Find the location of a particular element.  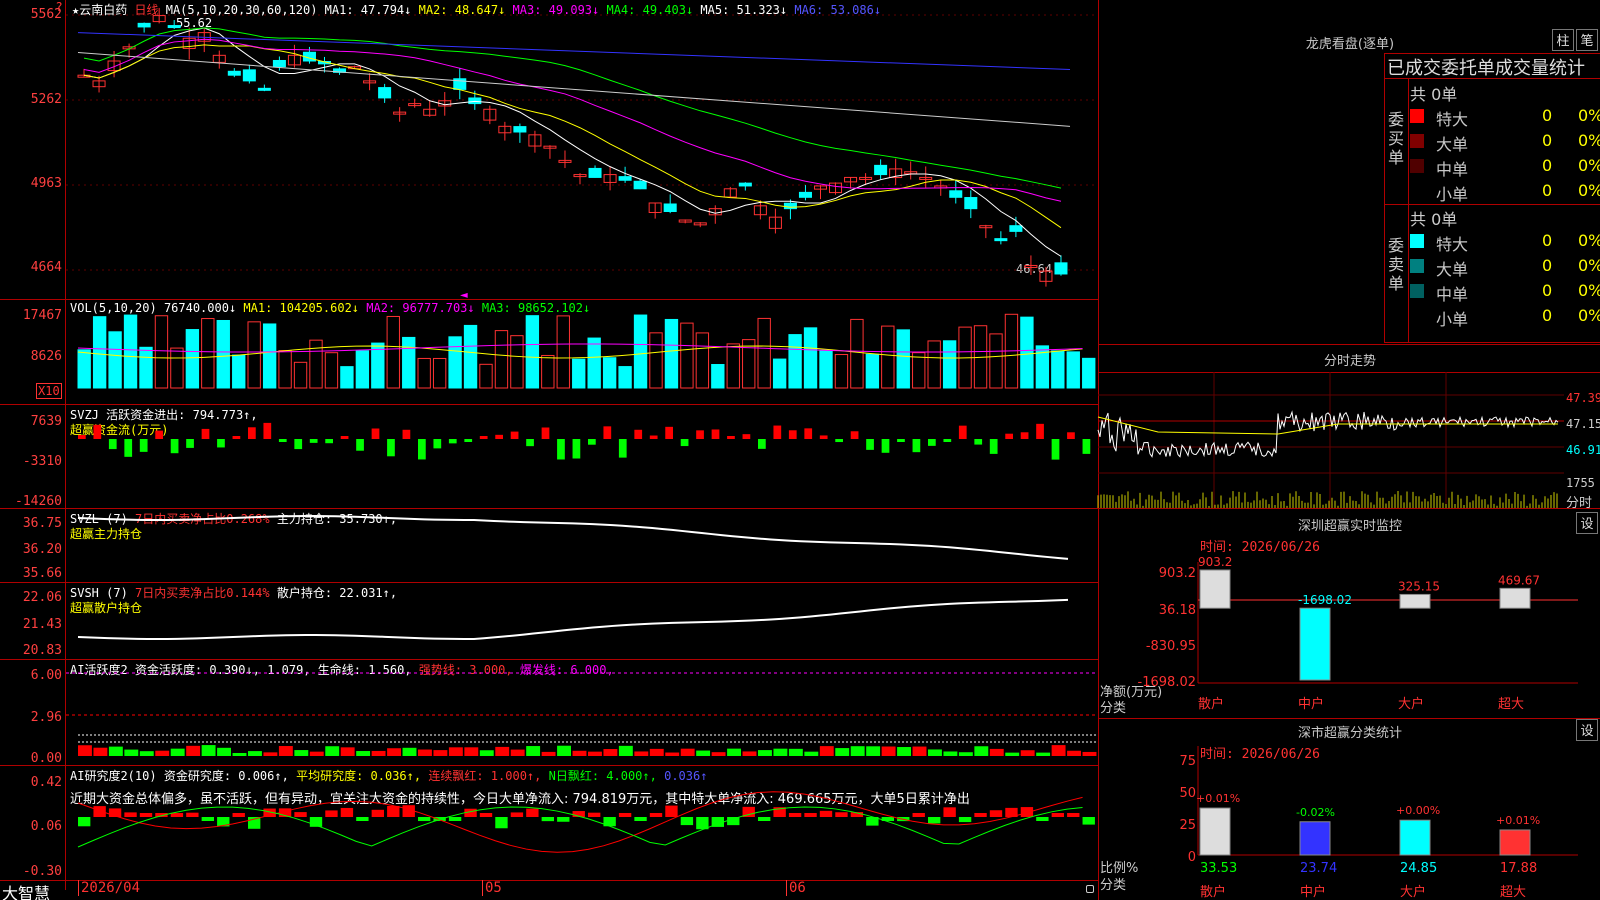

panel-divider is located at coordinates (1349, 344).